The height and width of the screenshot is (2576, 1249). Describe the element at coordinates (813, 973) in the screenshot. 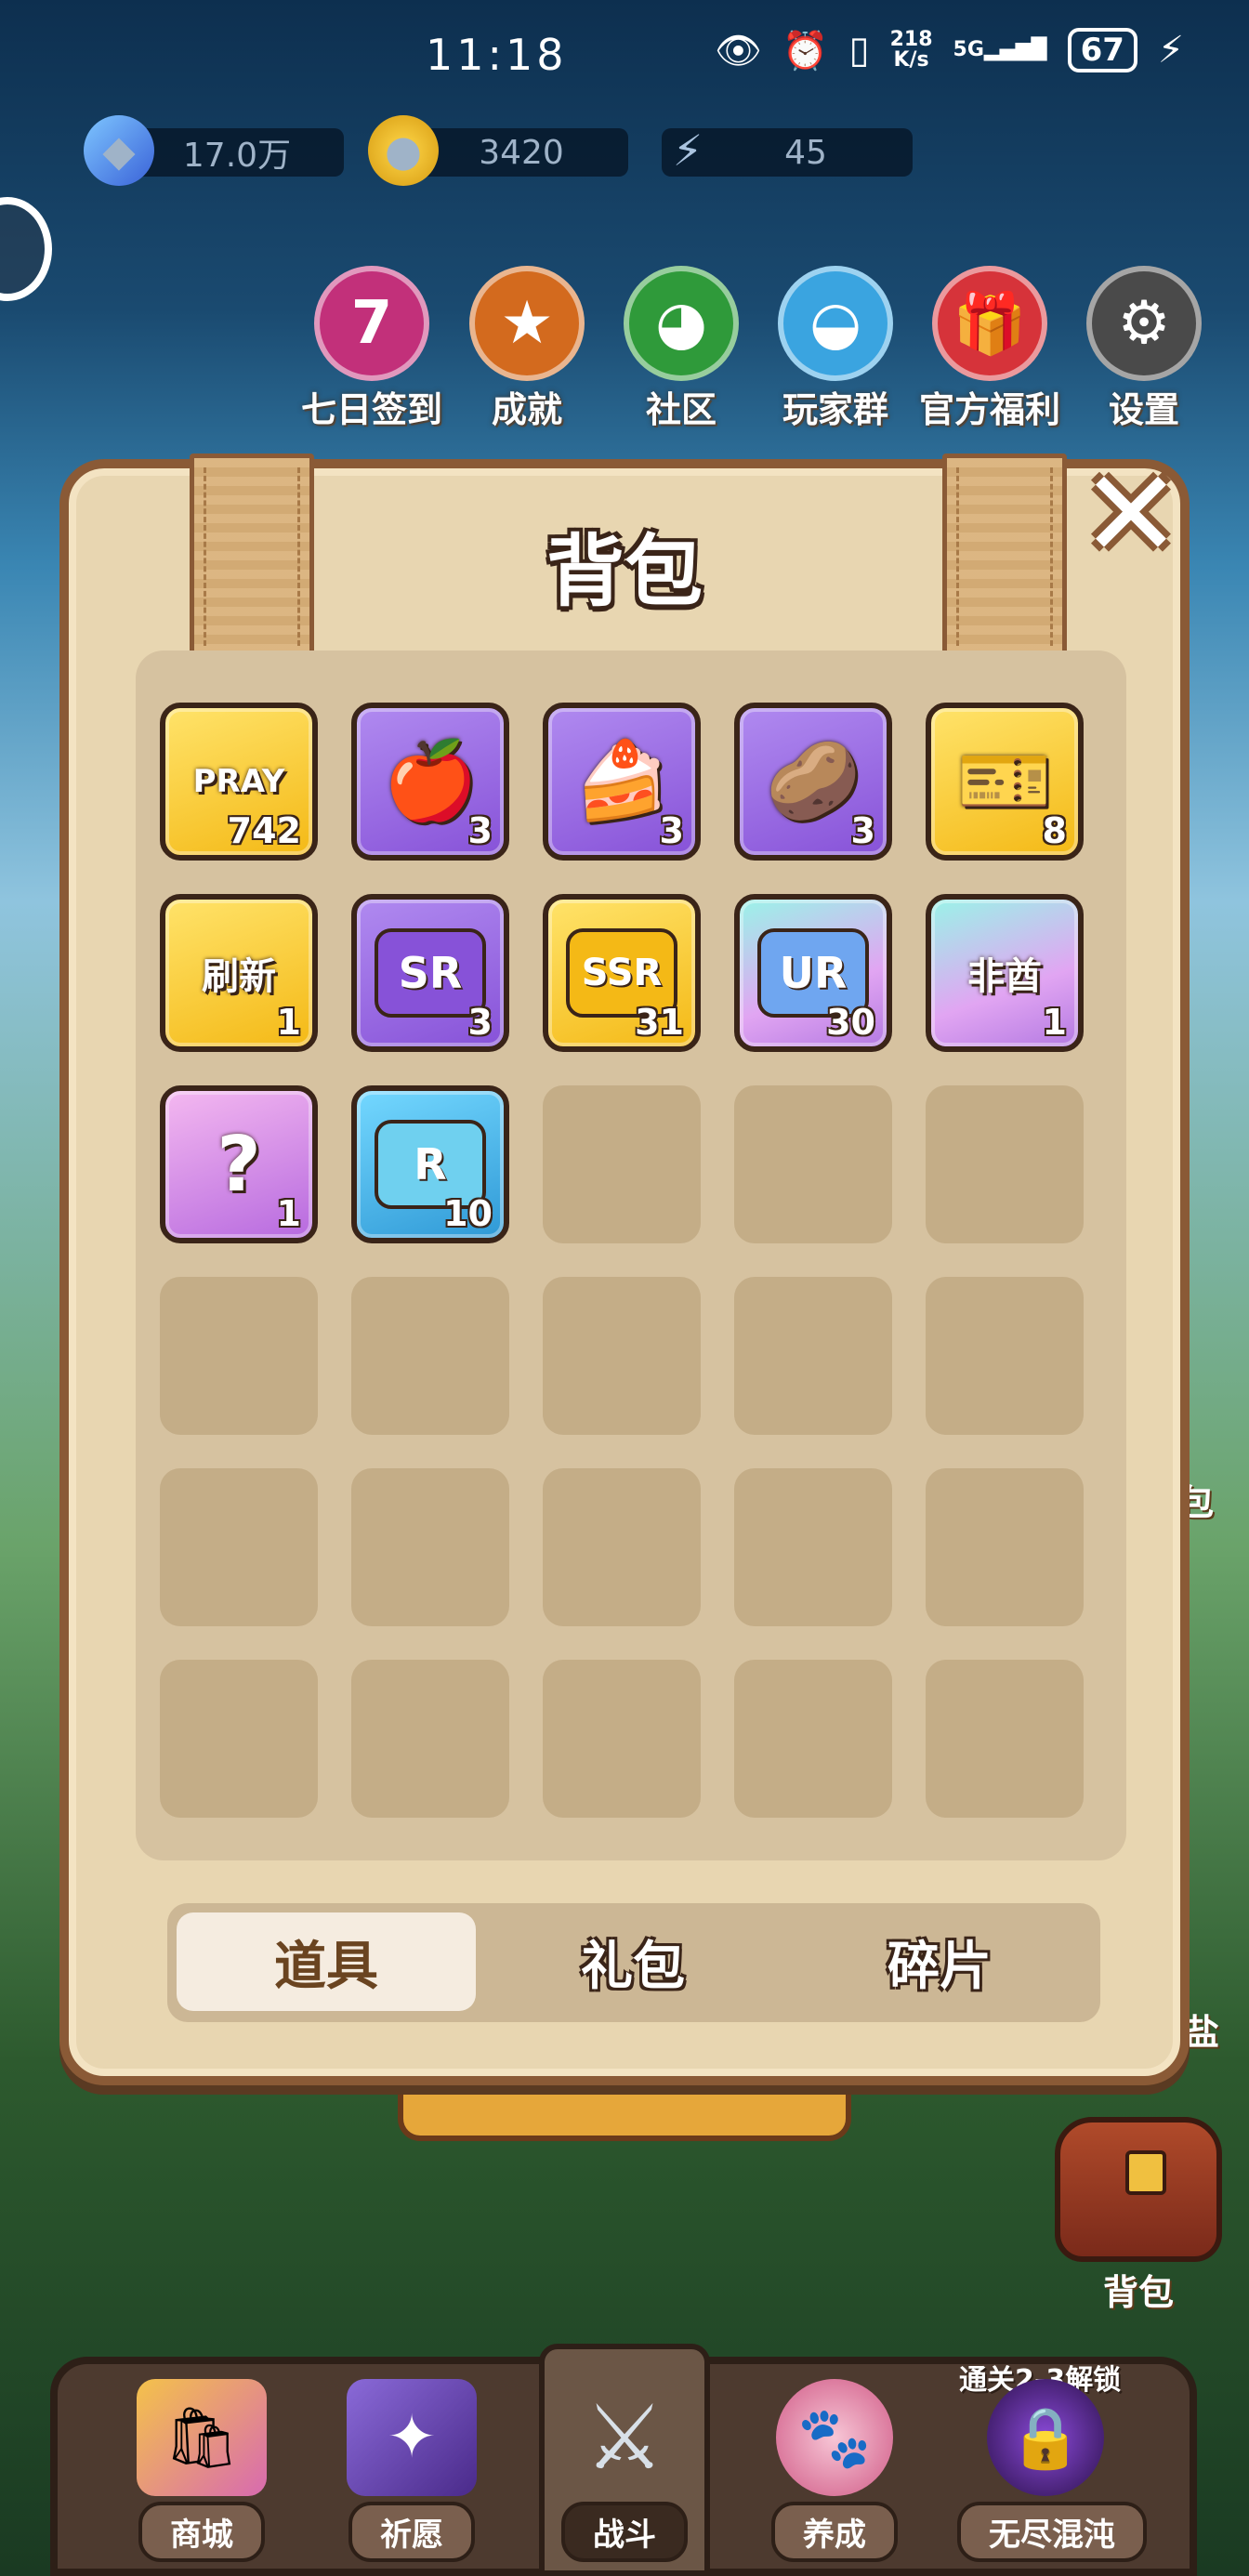

I see `inventory-slot-ur-fragment: UR 30` at that location.